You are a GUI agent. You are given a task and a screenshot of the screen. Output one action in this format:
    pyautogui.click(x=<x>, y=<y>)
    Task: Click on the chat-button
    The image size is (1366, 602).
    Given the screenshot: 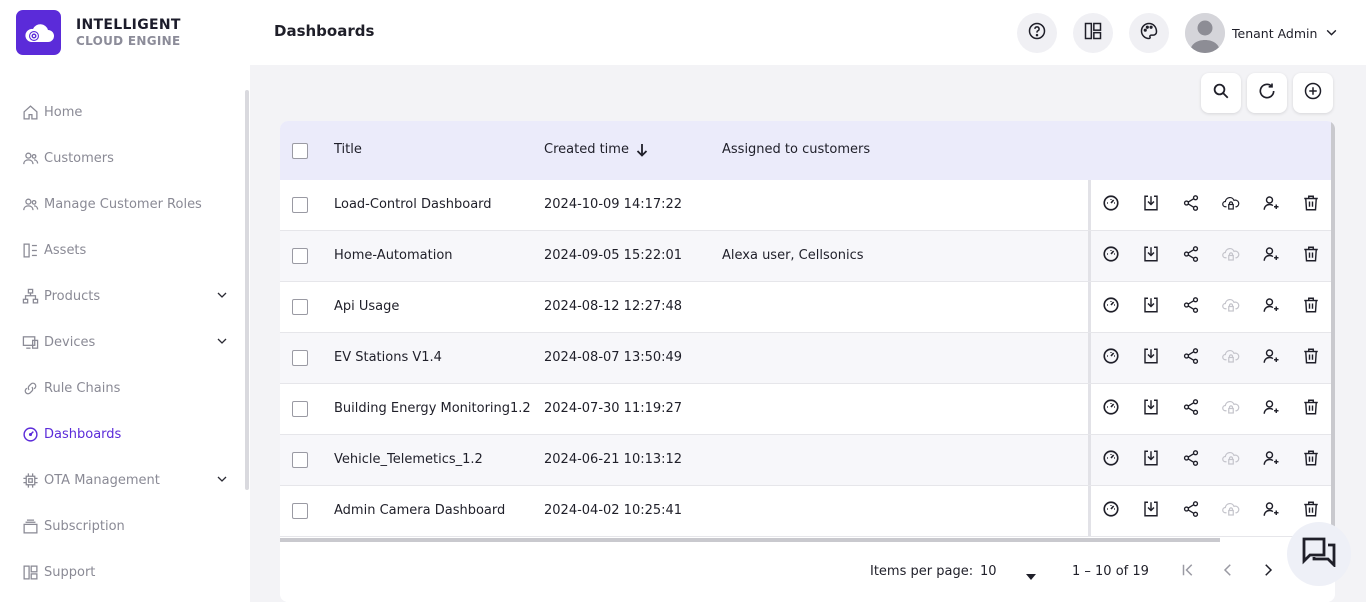 What is the action you would take?
    pyautogui.click(x=1319, y=554)
    